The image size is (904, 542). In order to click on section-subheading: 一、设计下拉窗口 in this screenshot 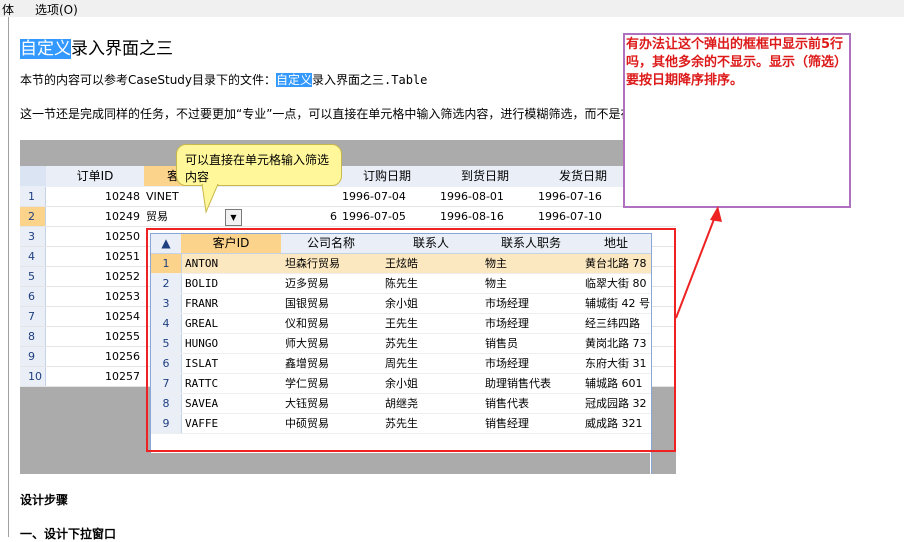, I will do `click(68, 534)`.